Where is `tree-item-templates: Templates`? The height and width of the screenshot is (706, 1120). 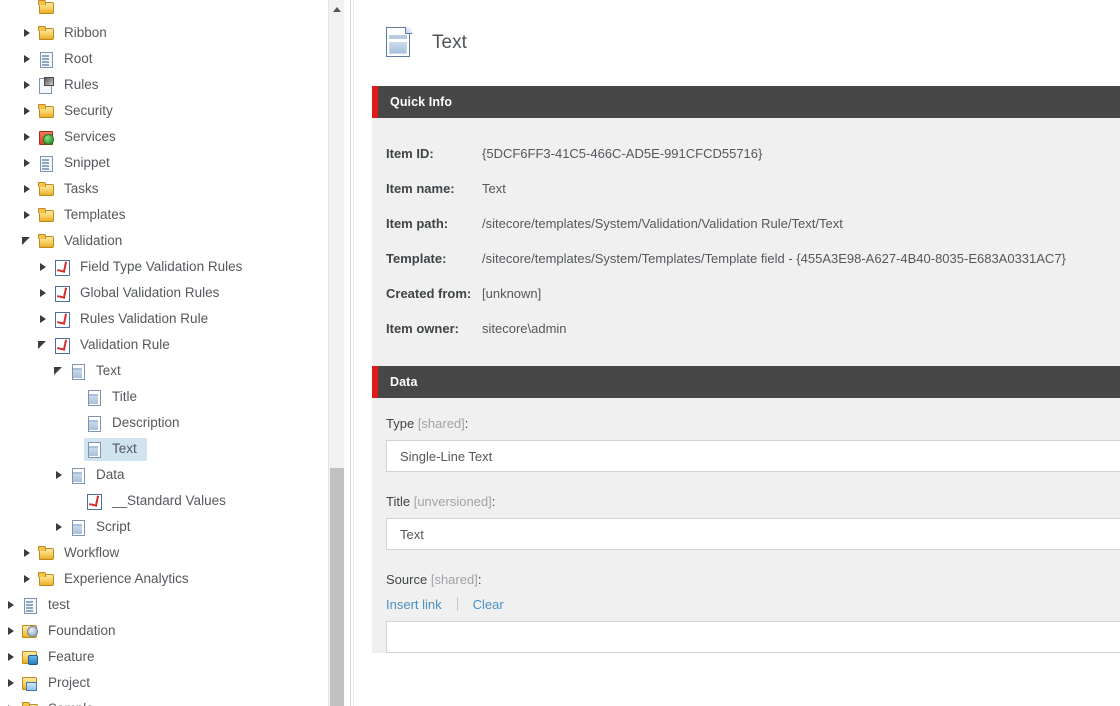 tree-item-templates: Templates is located at coordinates (172, 215).